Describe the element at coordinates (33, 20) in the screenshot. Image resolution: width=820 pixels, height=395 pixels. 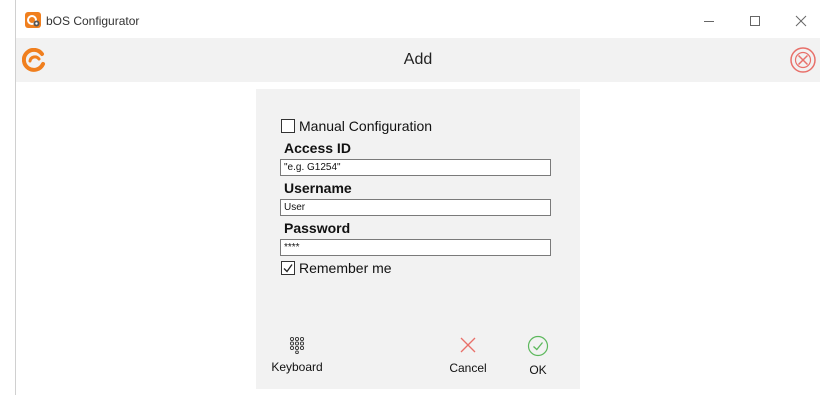
I see `app-icon` at that location.